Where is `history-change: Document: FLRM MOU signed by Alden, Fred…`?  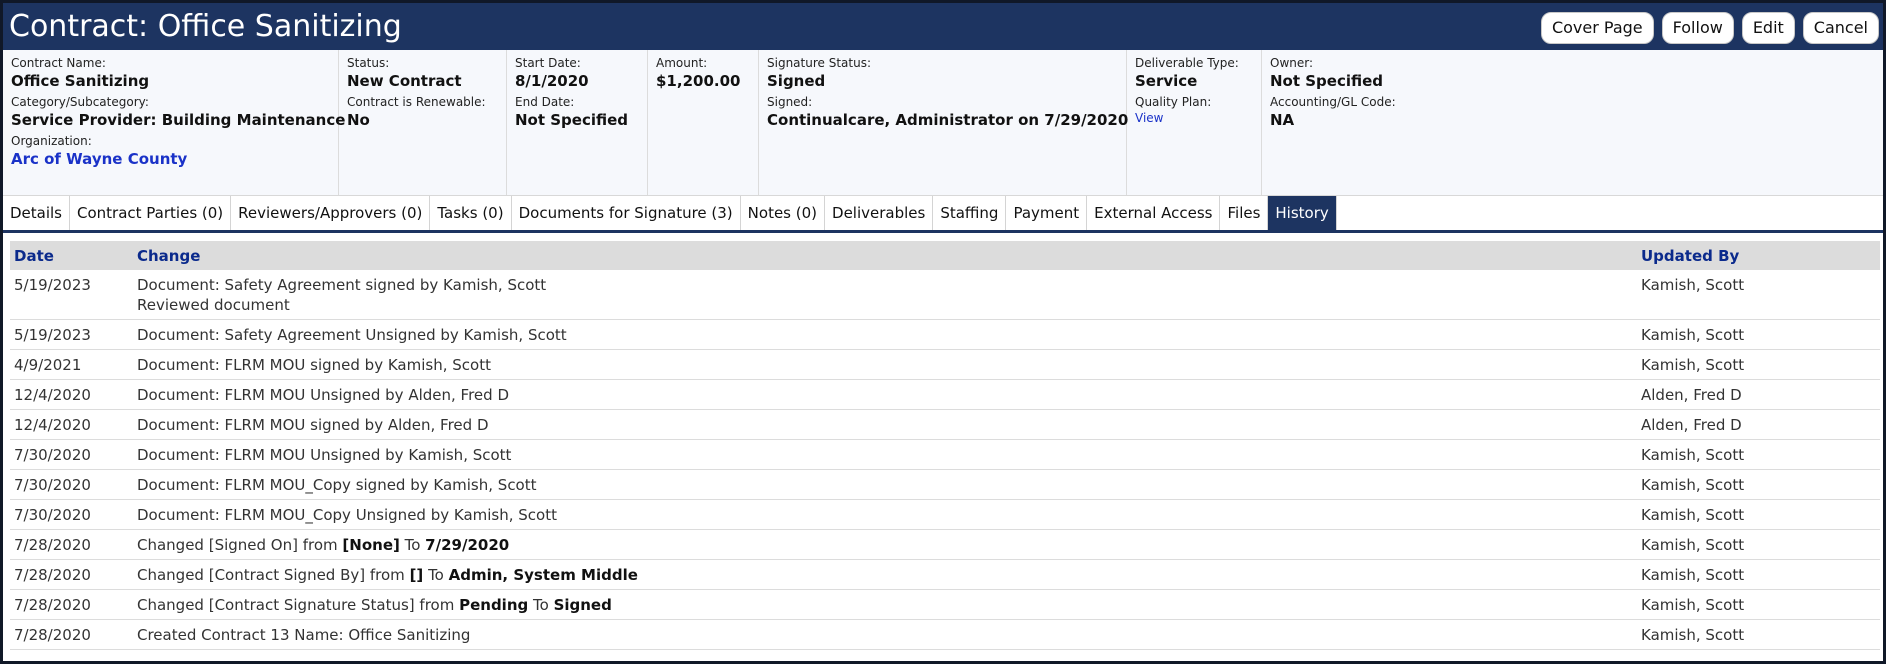 history-change: Document: FLRM MOU signed by Alden, Fred… is located at coordinates (885, 424).